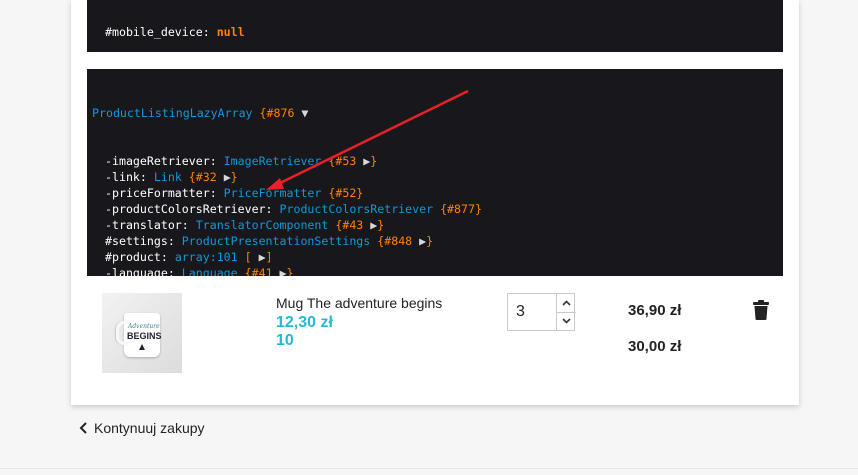 The width and height of the screenshot is (858, 475). Describe the element at coordinates (209, 271) in the screenshot. I see `dump-type: Language` at that location.